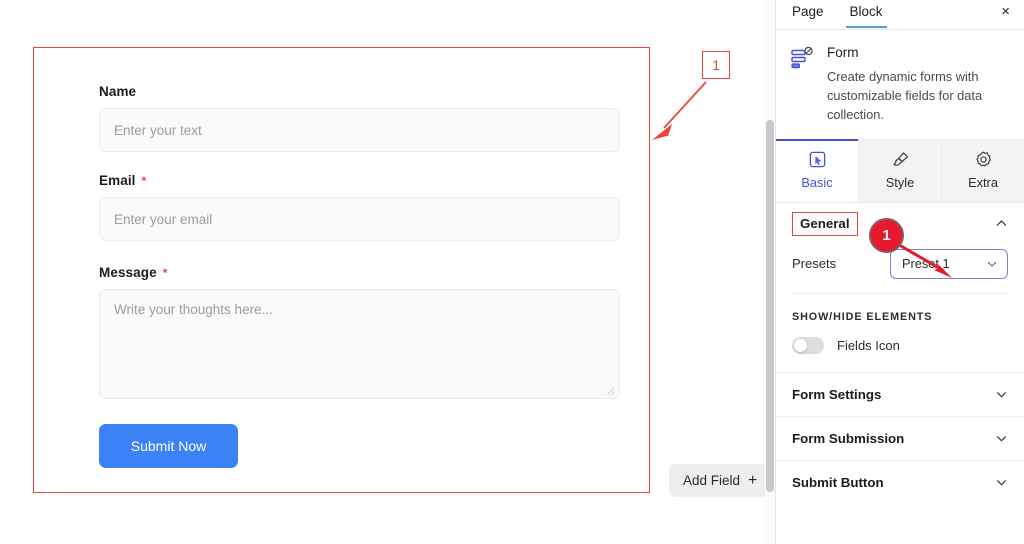  Describe the element at coordinates (817, 160) in the screenshot. I see `cursor-square-icon` at that location.